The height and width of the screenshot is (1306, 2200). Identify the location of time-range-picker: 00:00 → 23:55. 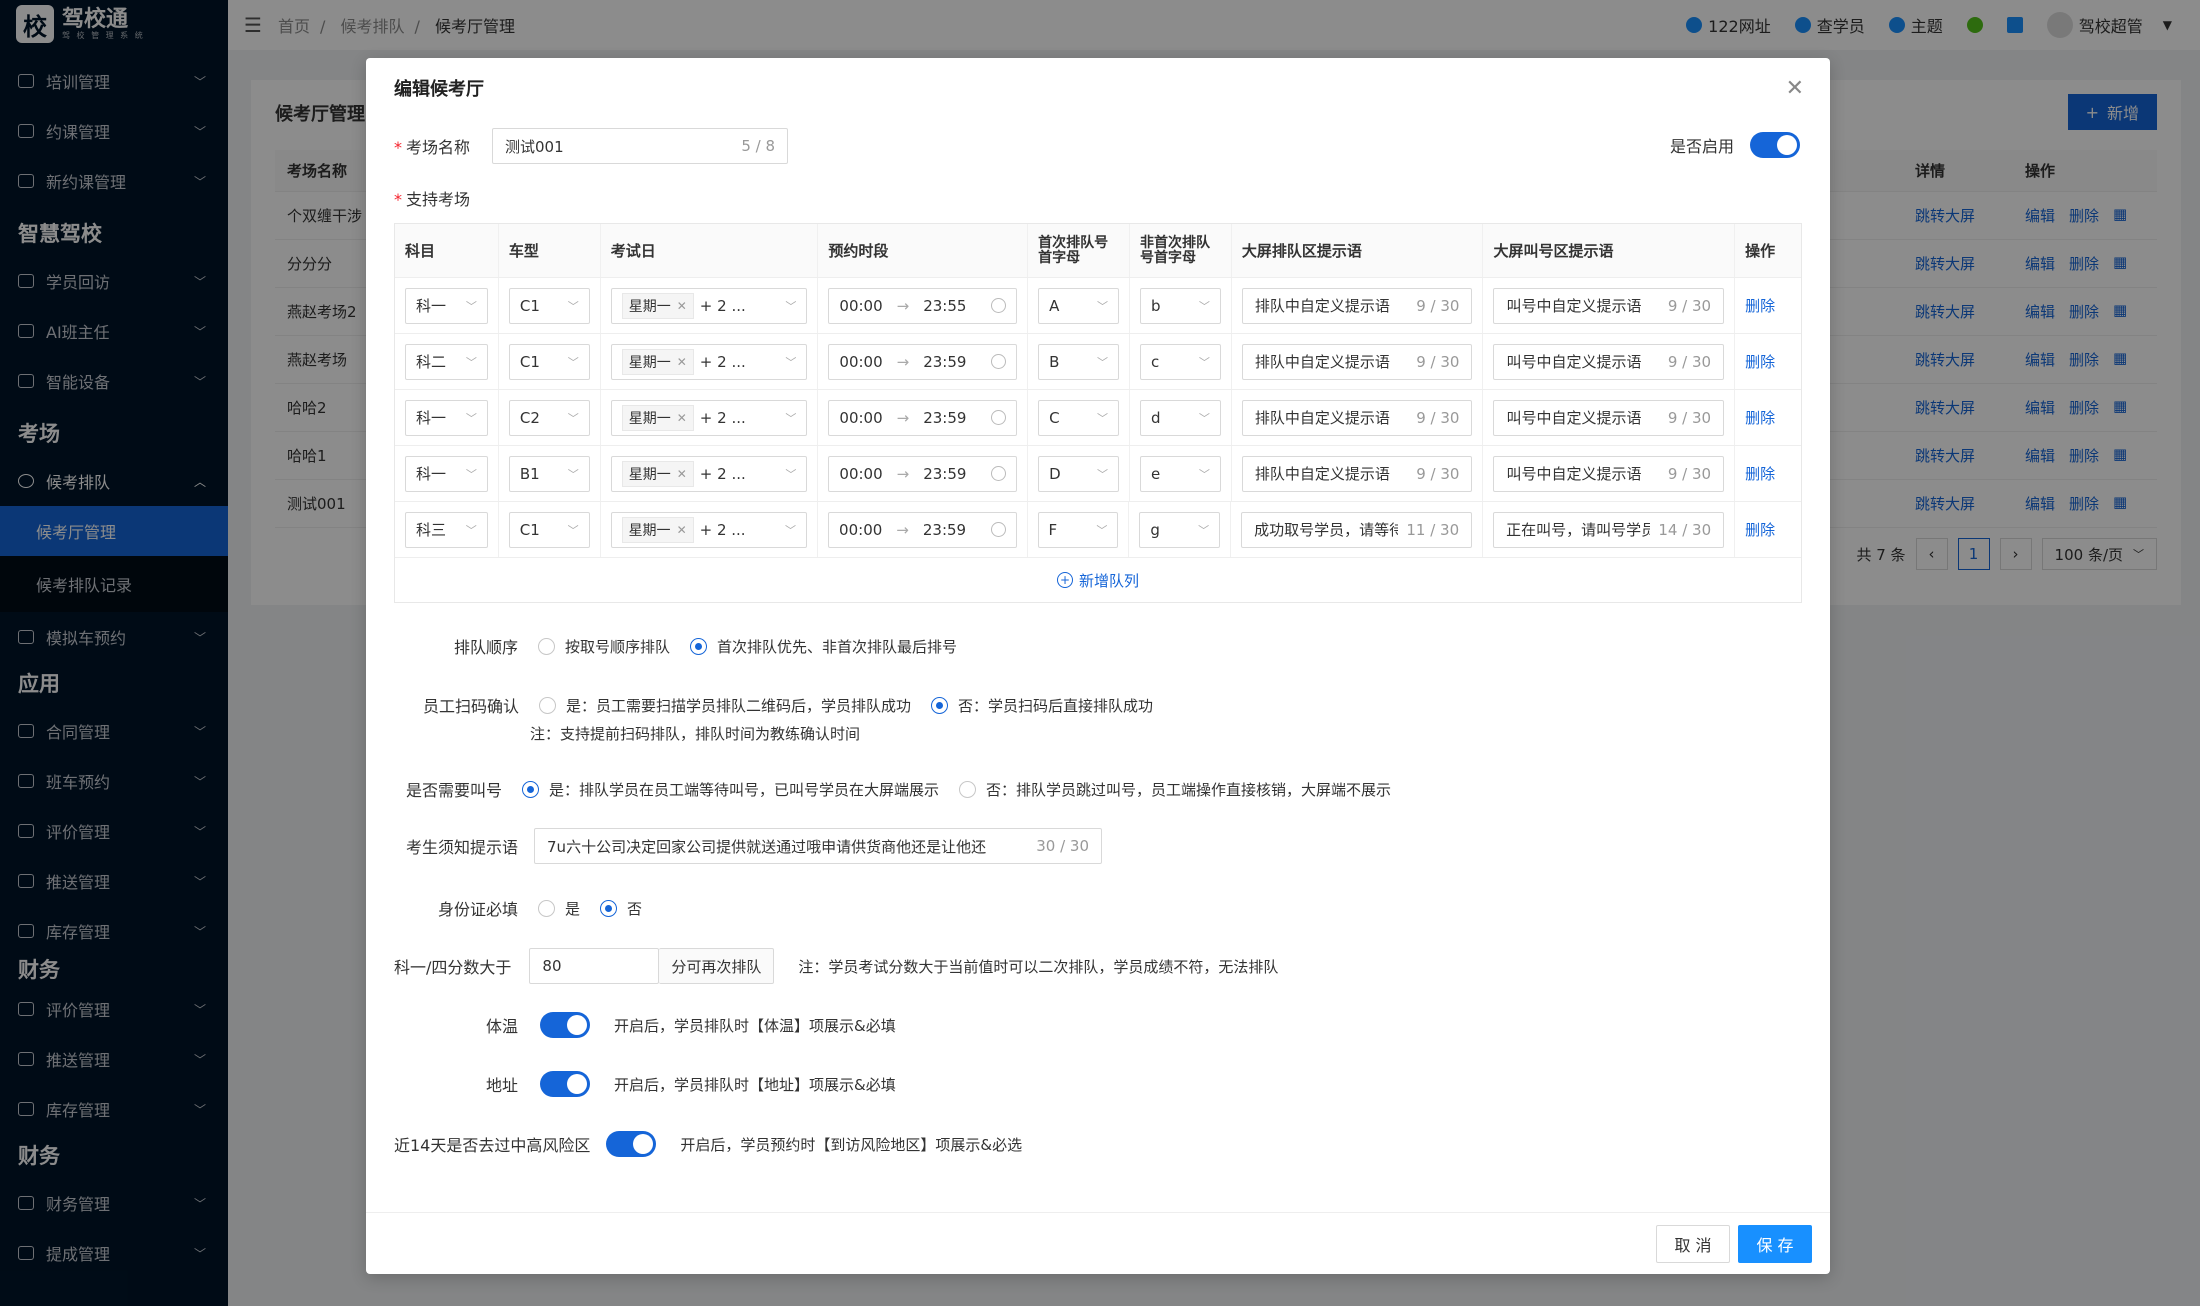
(923, 305).